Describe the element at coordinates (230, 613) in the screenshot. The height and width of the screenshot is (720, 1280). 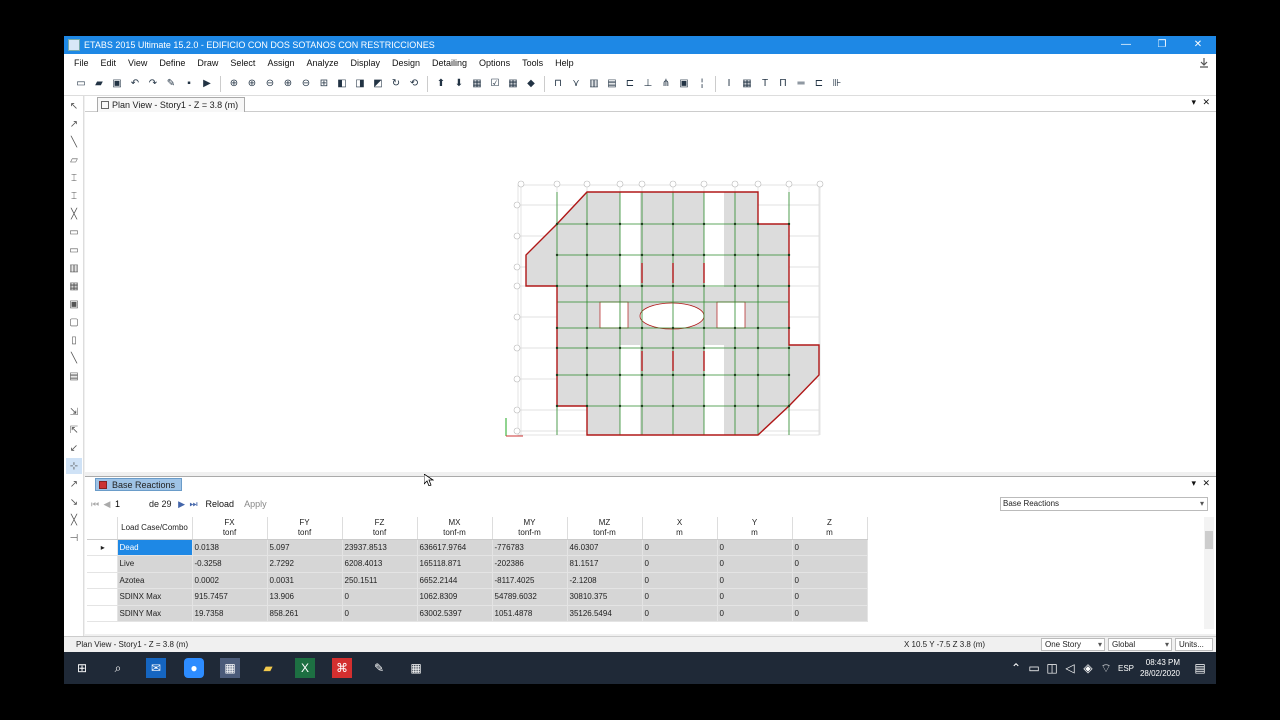
I see `table-cell: 19.7358` at that location.